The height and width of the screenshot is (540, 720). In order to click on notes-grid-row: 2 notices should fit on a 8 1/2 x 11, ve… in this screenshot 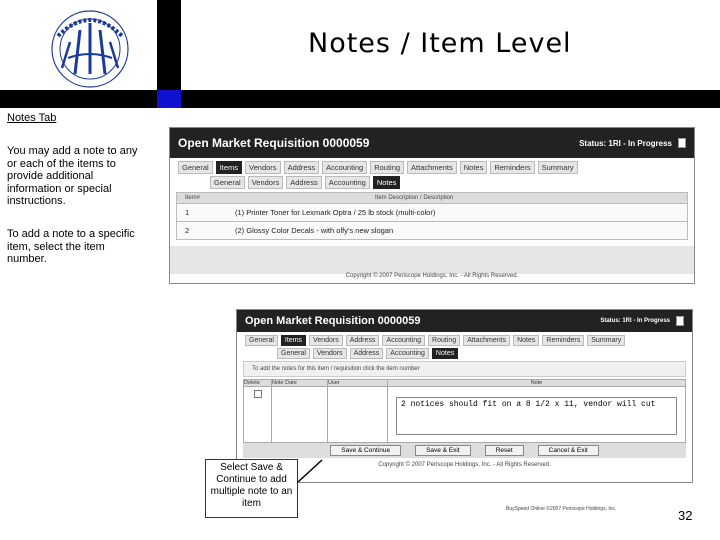, I will do `click(464, 414)`.